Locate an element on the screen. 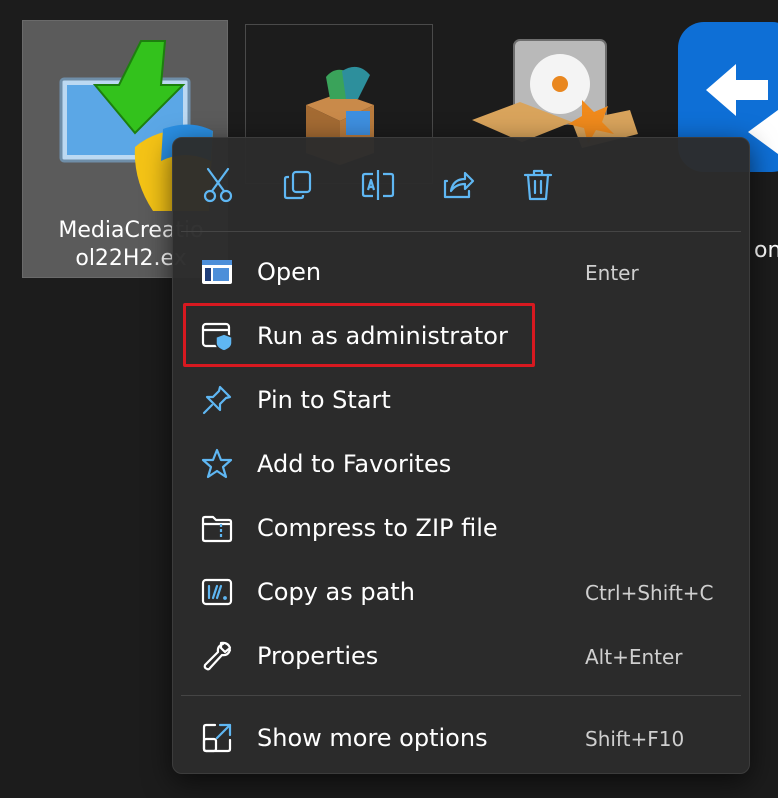 The image size is (778, 798). menu-item-label: Pin to Start is located at coordinates (324, 400).